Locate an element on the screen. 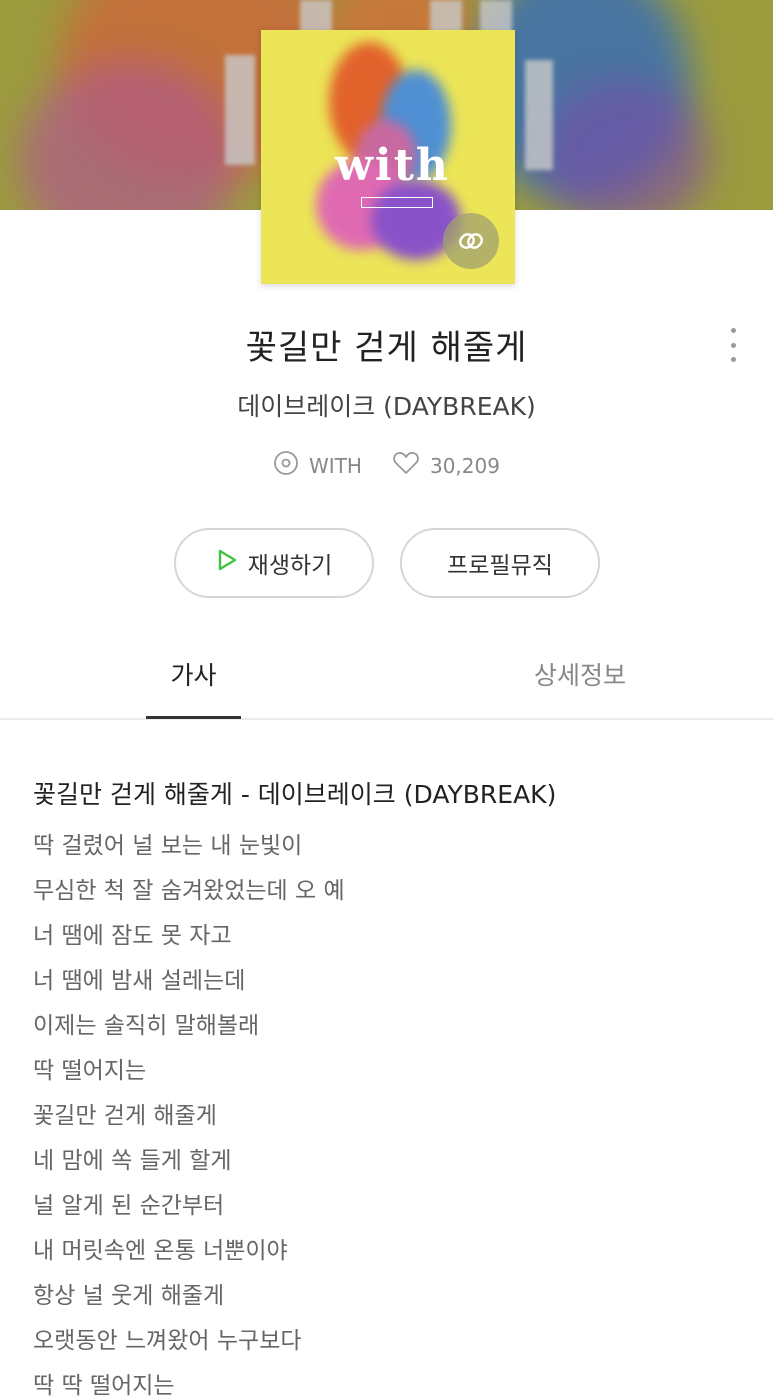 Image resolution: width=773 pixels, height=1397 pixels. tab-bar: 가사 상세정보 is located at coordinates (386, 680).